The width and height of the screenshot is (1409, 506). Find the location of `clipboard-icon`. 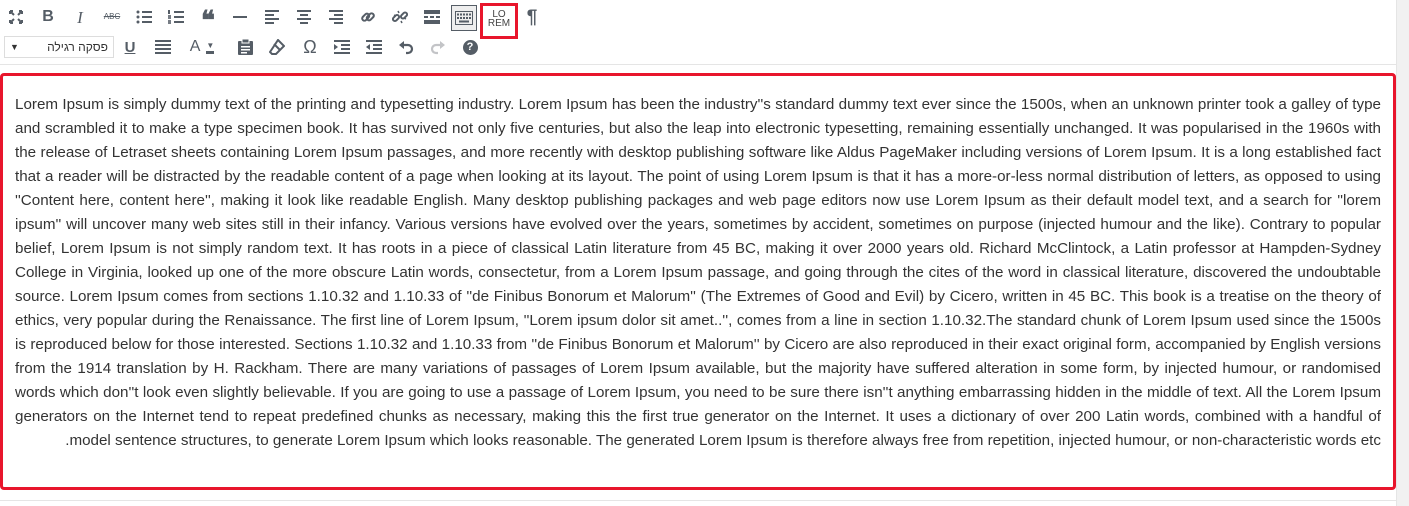

clipboard-icon is located at coordinates (245, 47).